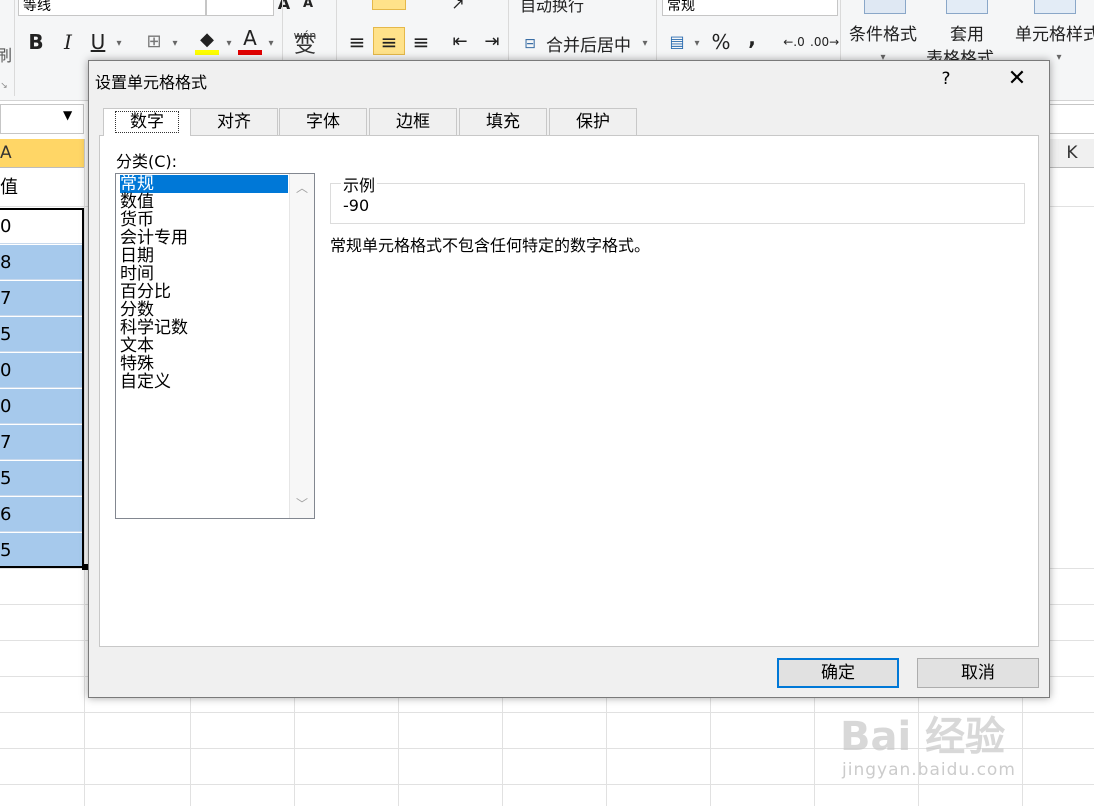 The height and width of the screenshot is (806, 1094). Describe the element at coordinates (302, 188) in the screenshot. I see `scroll-up-icon: ︿` at that location.